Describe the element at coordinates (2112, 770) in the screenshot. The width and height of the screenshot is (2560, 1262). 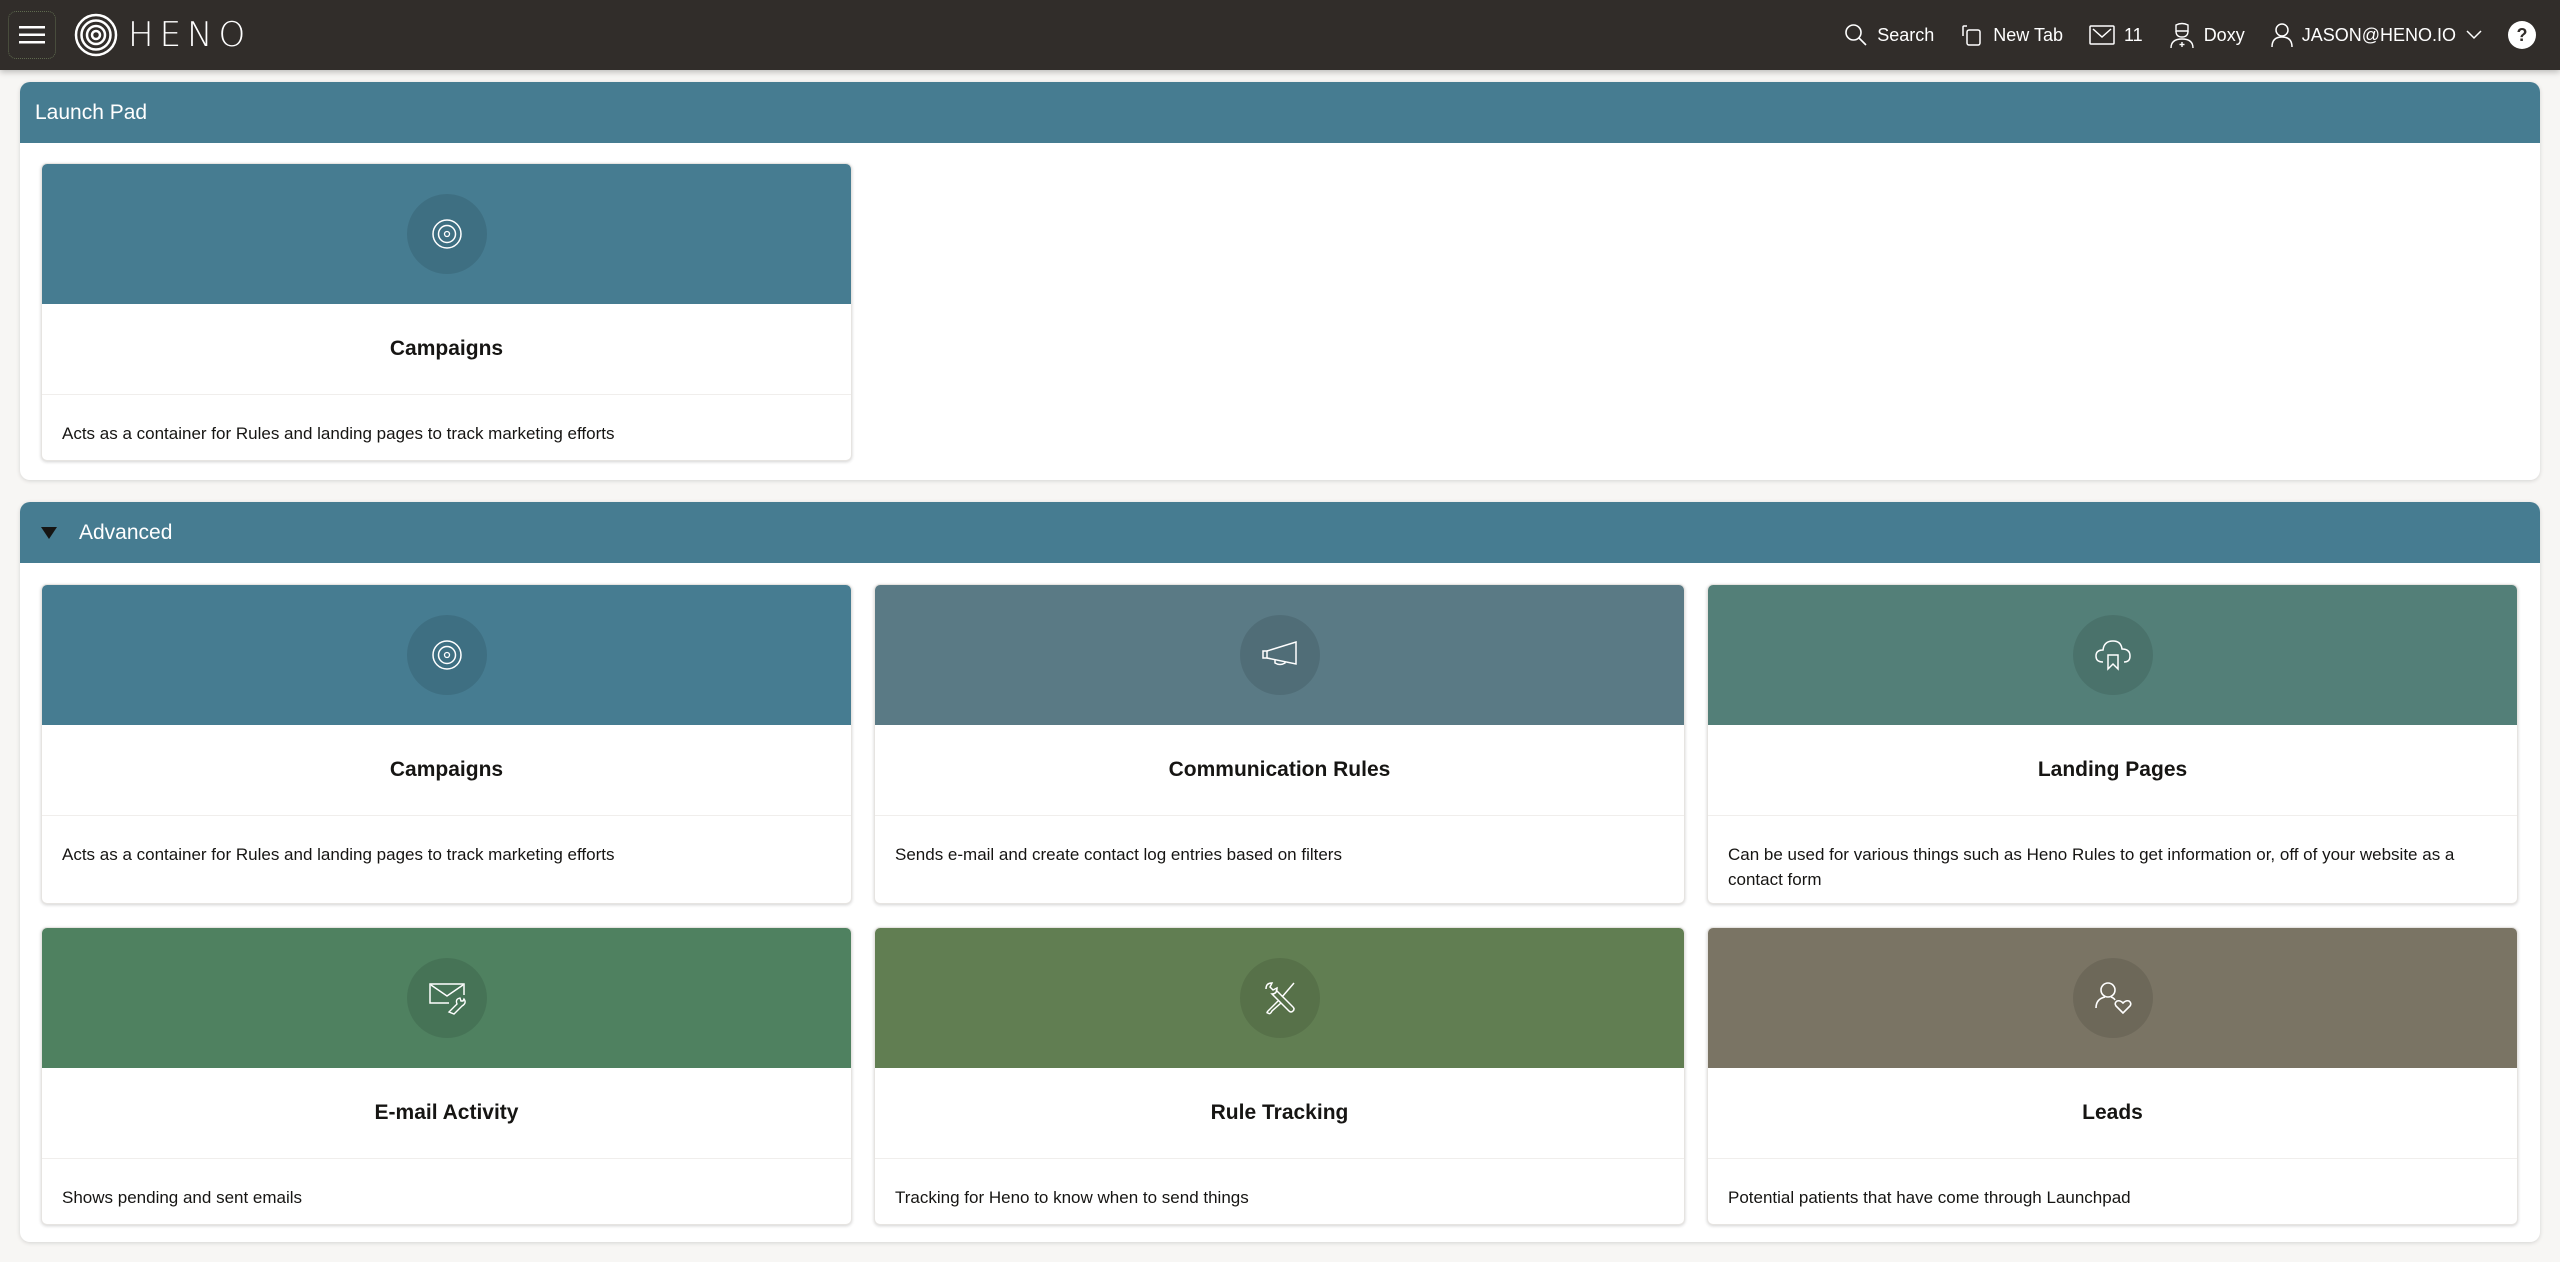
I see `card-title: Landing Pages` at that location.